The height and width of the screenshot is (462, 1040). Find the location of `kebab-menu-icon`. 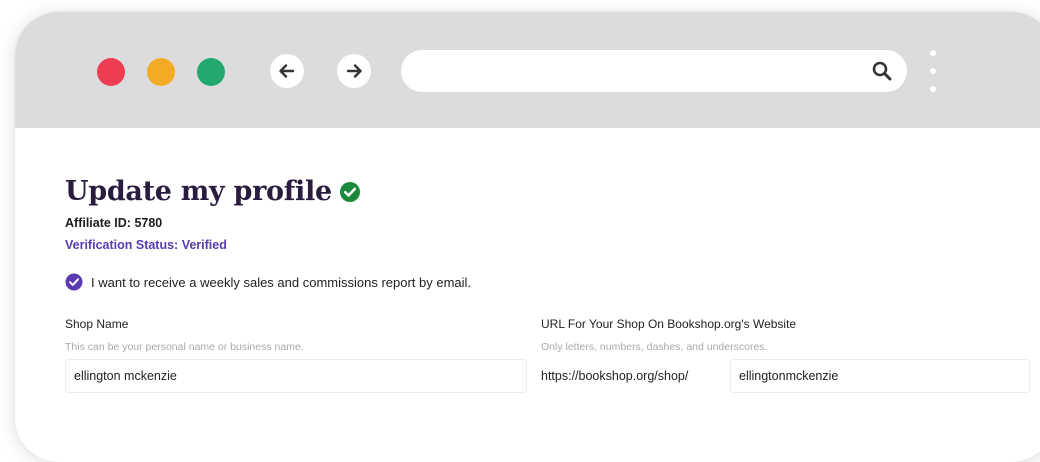

kebab-menu-icon is located at coordinates (933, 72).